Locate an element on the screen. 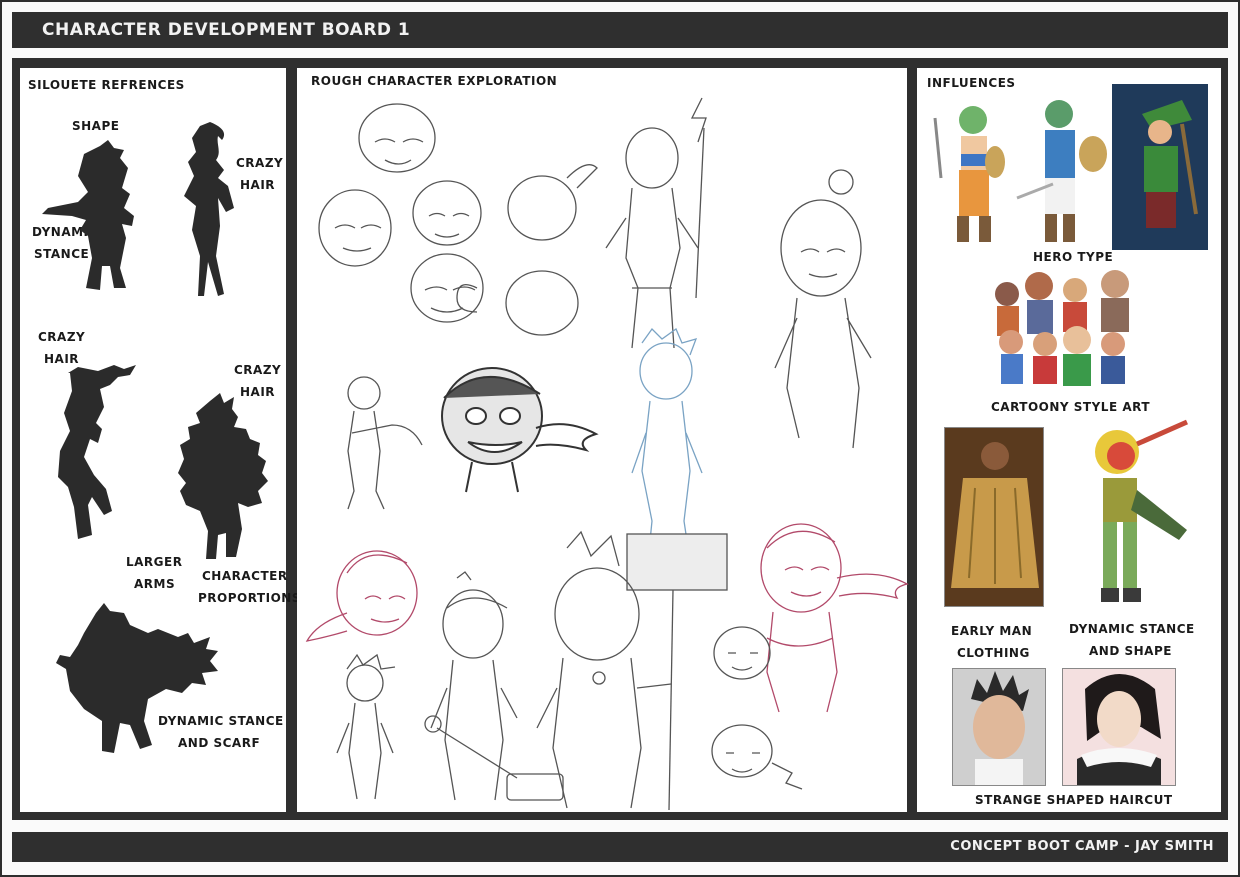 This screenshot has height=877, width=1240. early-man-photo is located at coordinates (994, 517).